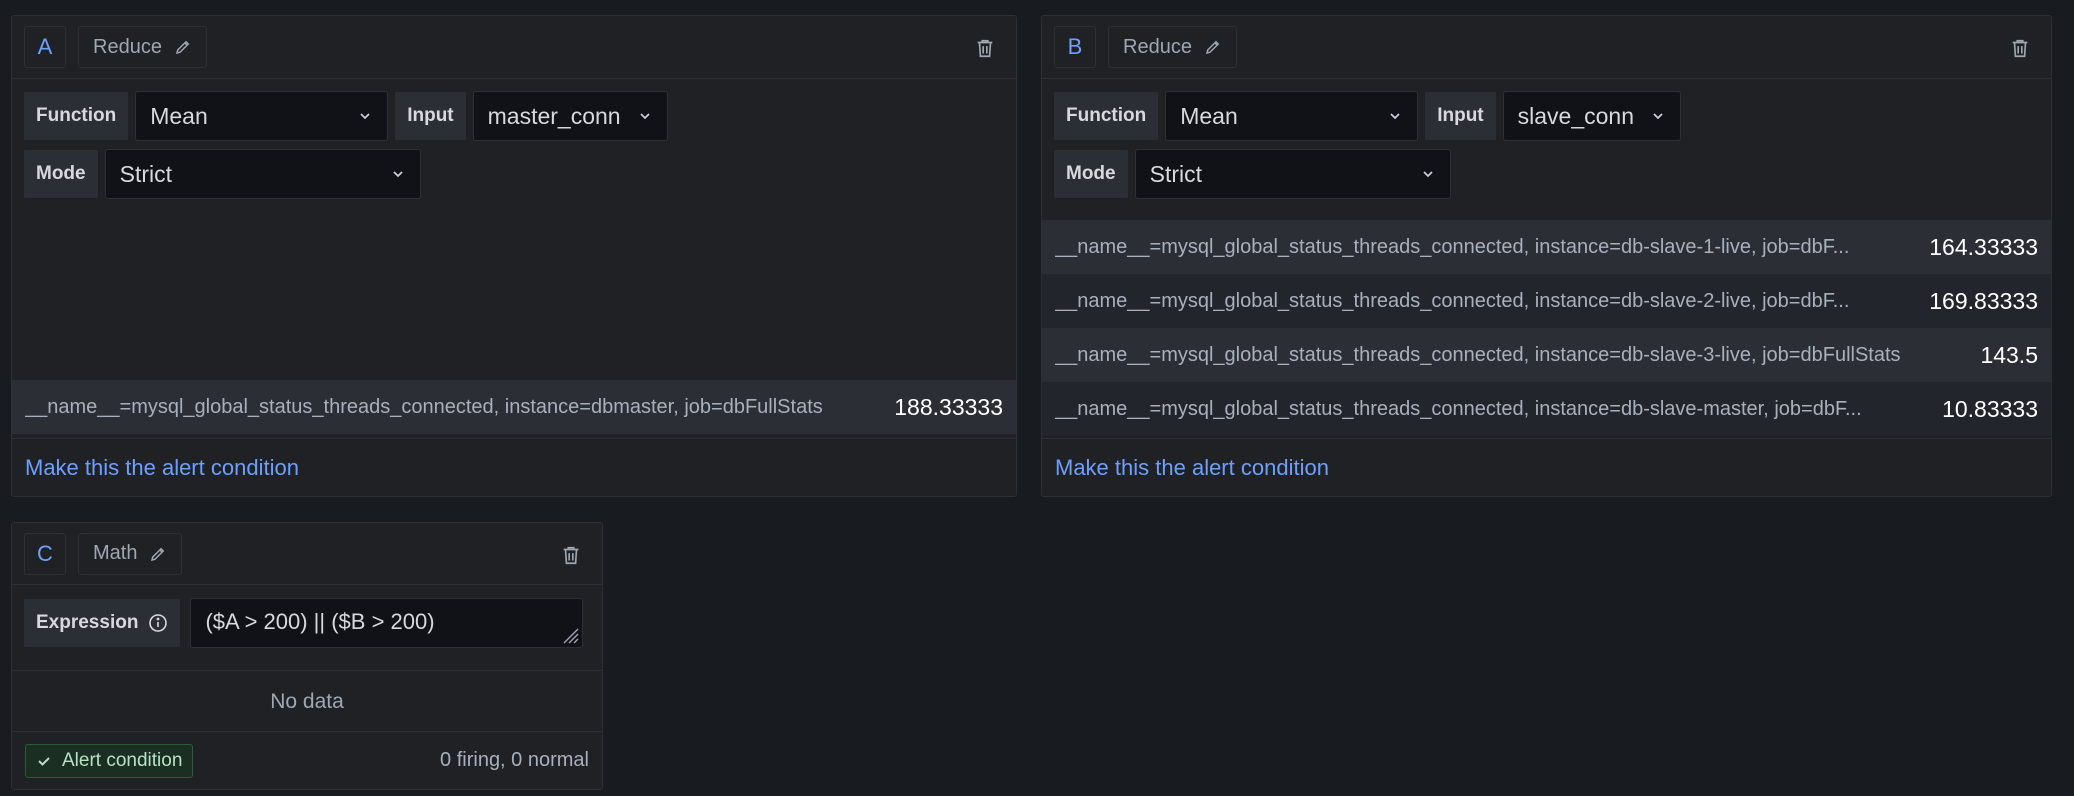  What do you see at coordinates (1575, 115) in the screenshot?
I see `input-value: slave_conn` at bounding box center [1575, 115].